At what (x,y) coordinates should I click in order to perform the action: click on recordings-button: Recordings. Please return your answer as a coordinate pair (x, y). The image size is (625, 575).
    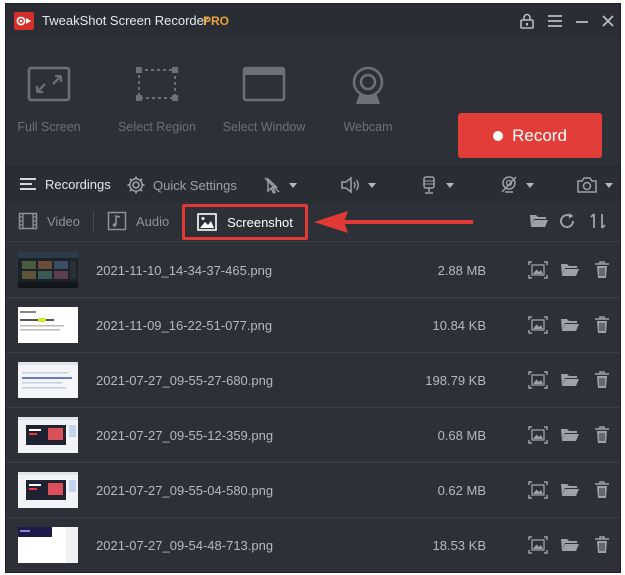
    Looking at the image, I should click on (64, 184).